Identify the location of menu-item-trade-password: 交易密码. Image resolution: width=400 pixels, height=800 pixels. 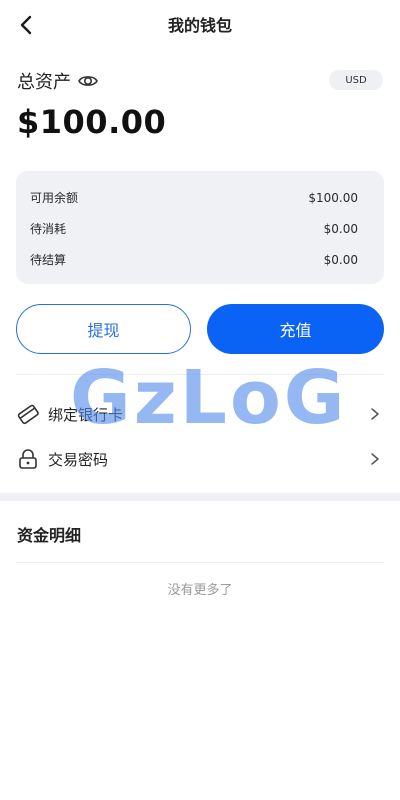
(200, 459).